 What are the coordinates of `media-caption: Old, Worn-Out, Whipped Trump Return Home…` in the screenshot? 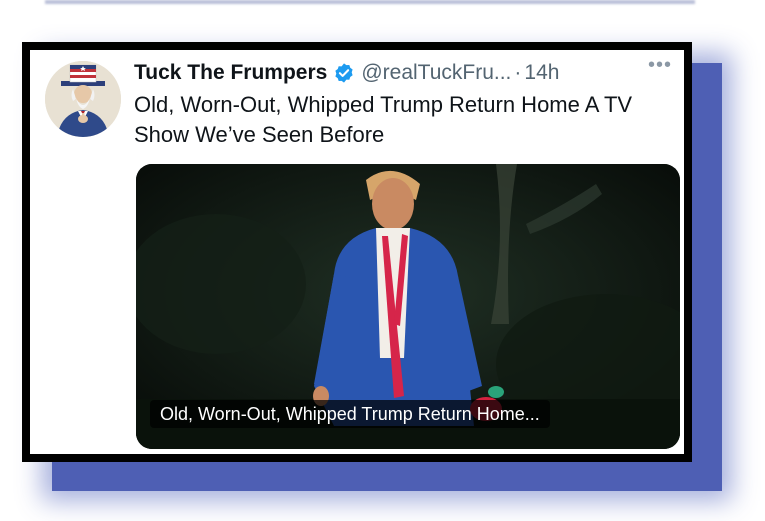 It's located at (350, 414).